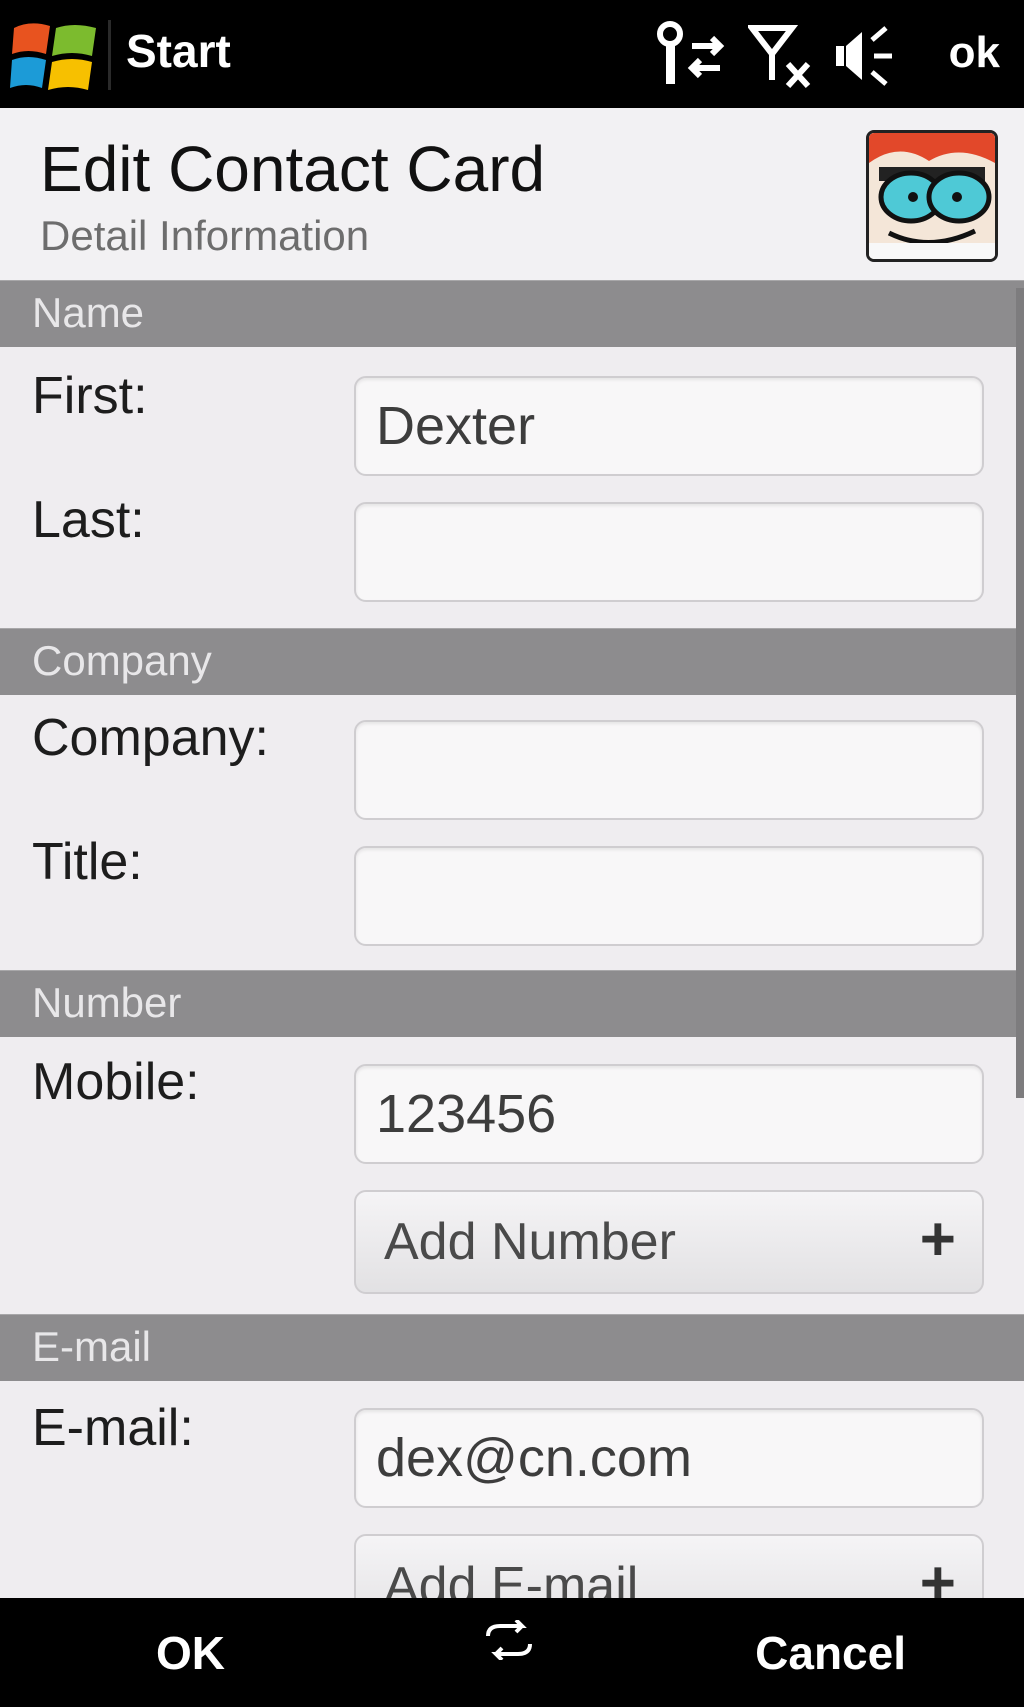  I want to click on last-name-label: Last:, so click(88, 520).